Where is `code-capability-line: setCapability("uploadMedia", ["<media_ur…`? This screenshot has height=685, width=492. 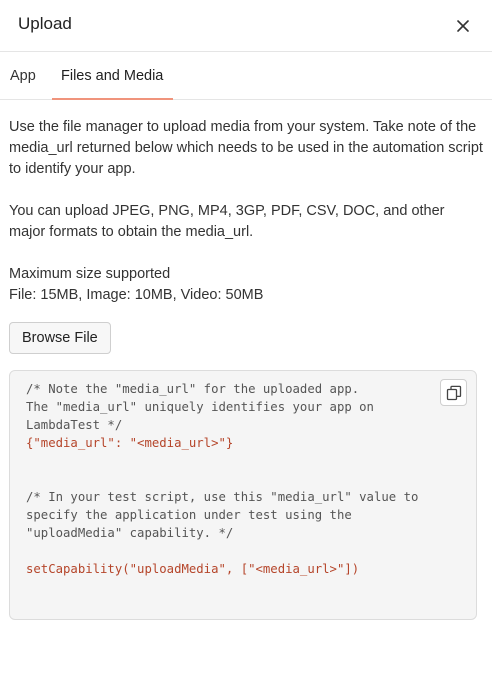
code-capability-line: setCapability("uploadMedia", ["<media_ur… is located at coordinates (193, 569).